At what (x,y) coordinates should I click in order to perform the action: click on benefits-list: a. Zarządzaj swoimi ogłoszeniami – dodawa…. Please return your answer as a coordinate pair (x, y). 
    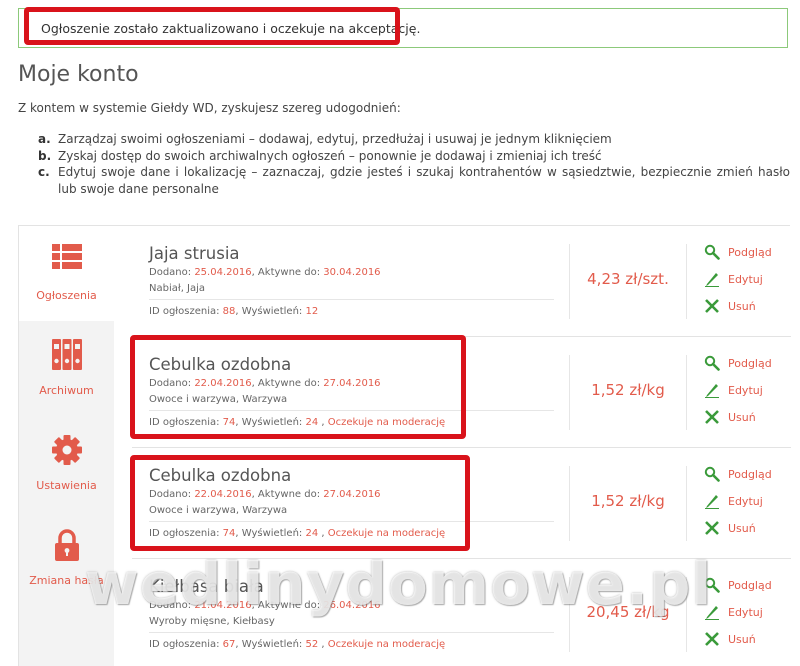
    Looking at the image, I should click on (414, 164).